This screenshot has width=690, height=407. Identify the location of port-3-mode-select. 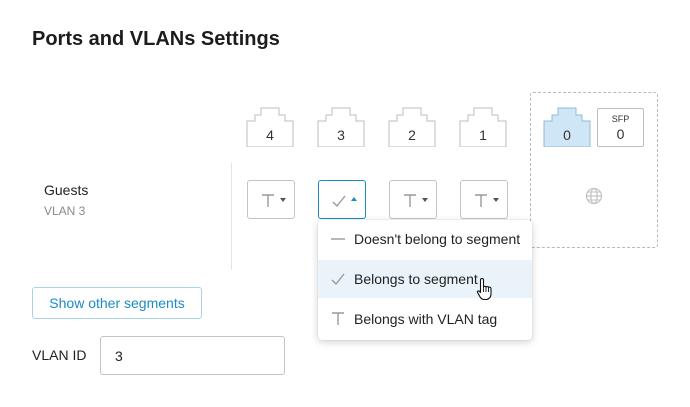
(342, 199).